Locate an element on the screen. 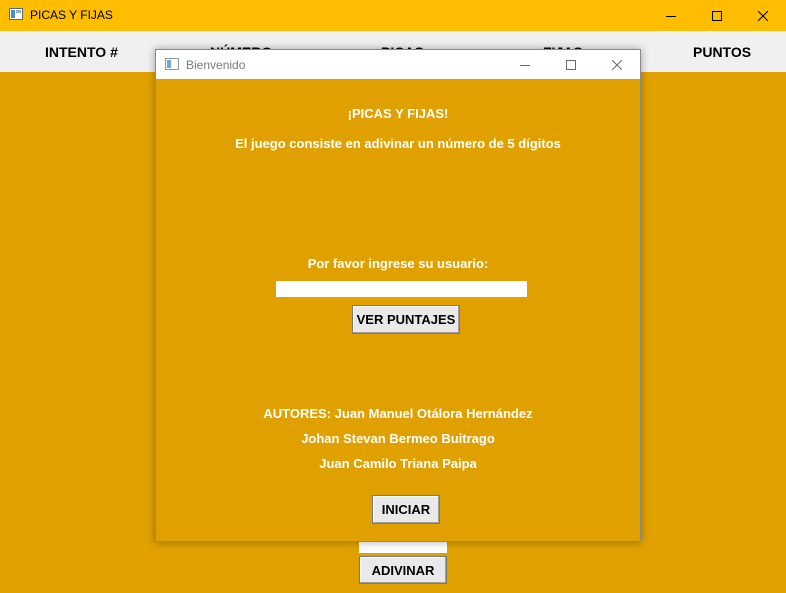  main-titlebar: PICAS Y FIJAS is located at coordinates (393, 15).